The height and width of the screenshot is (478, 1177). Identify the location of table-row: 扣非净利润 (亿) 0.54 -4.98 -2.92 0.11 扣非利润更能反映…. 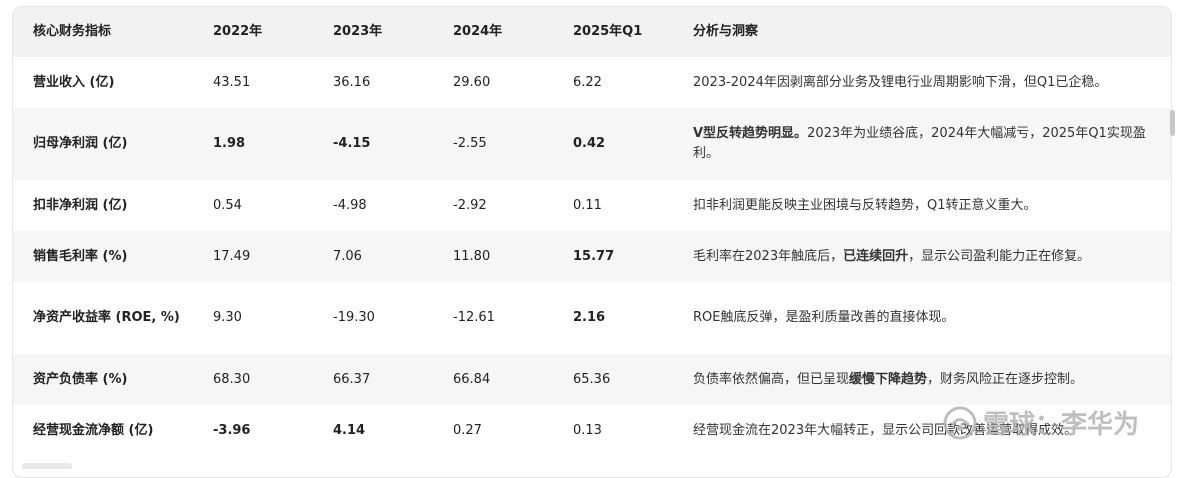
(592, 205).